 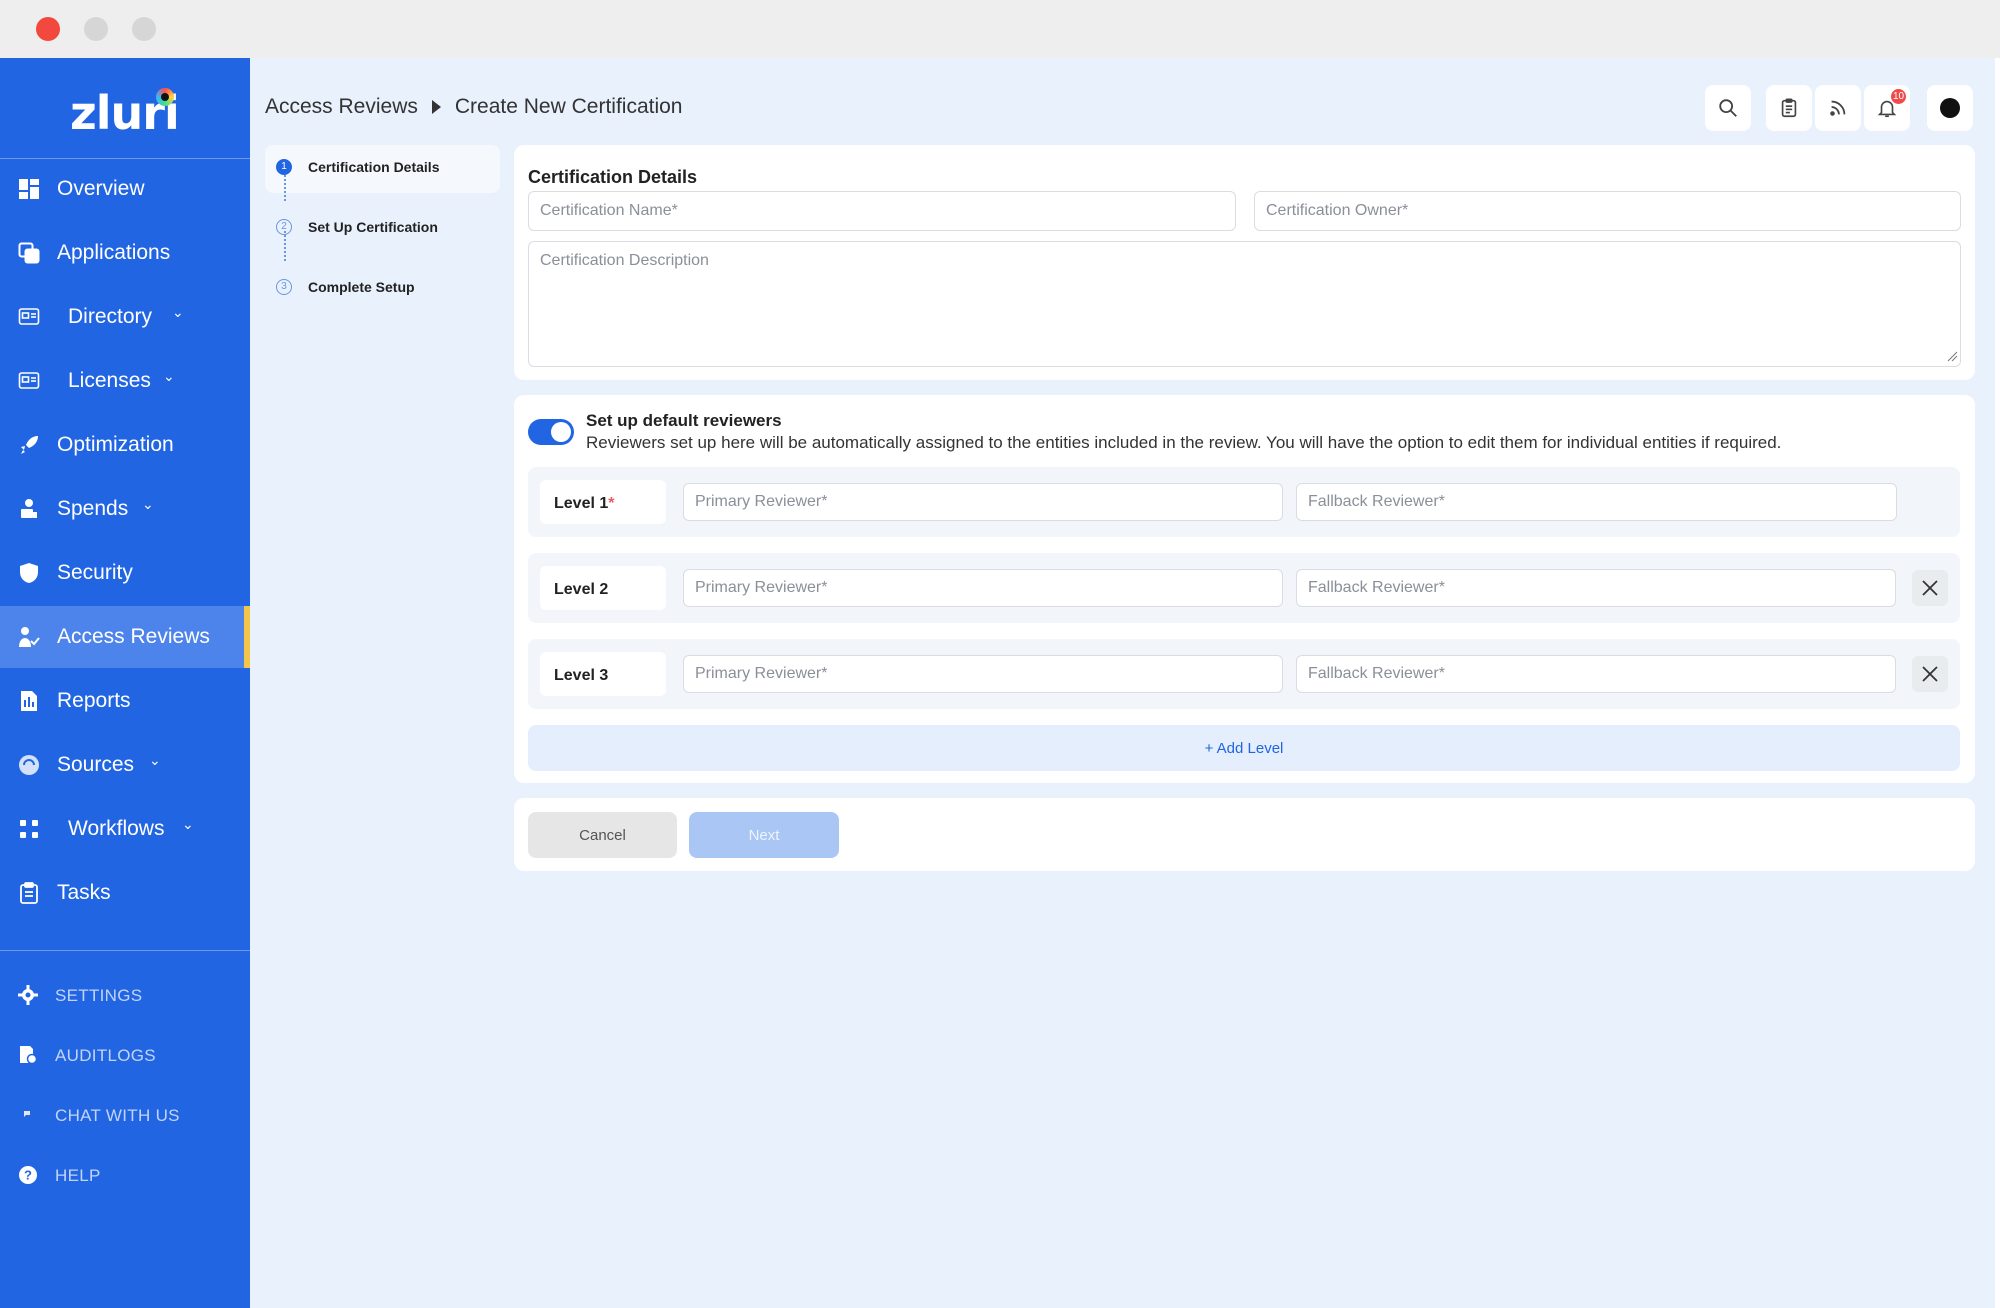 What do you see at coordinates (125, 445) in the screenshot?
I see `sidebar-item-optimization: Optimization` at bounding box center [125, 445].